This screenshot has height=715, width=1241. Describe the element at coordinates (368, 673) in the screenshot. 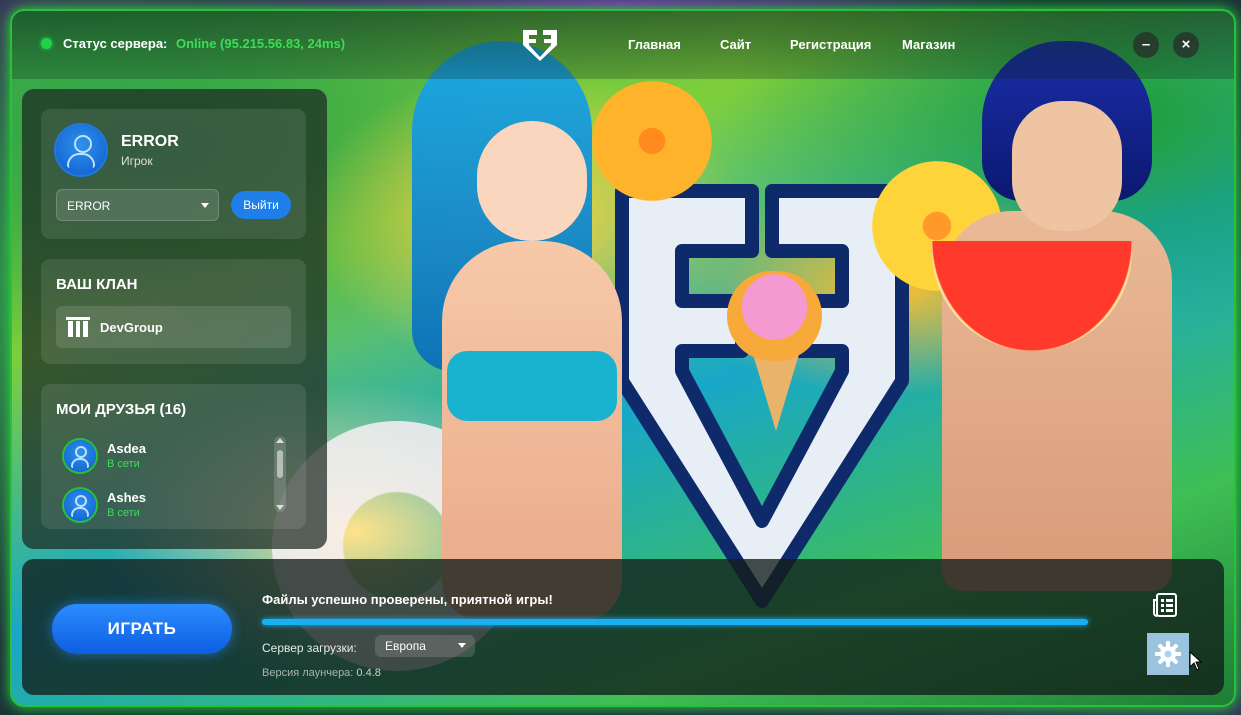

I see `version-value: 0.4.8` at that location.